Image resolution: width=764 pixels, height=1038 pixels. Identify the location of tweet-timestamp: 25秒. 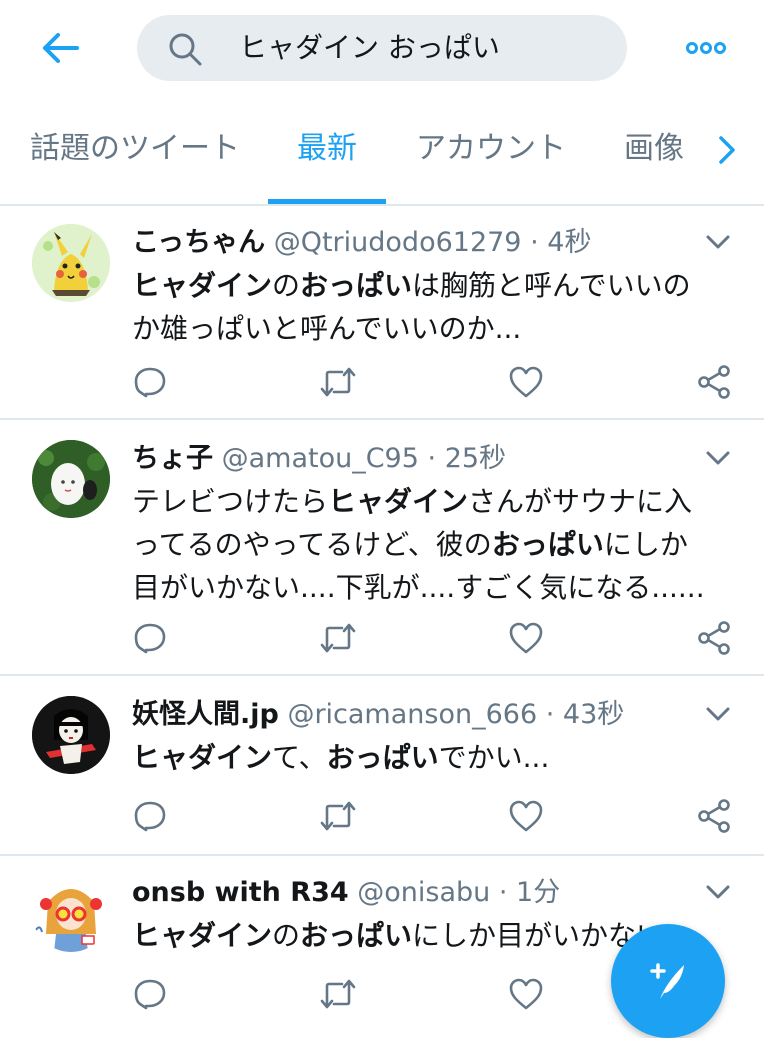
(475, 458).